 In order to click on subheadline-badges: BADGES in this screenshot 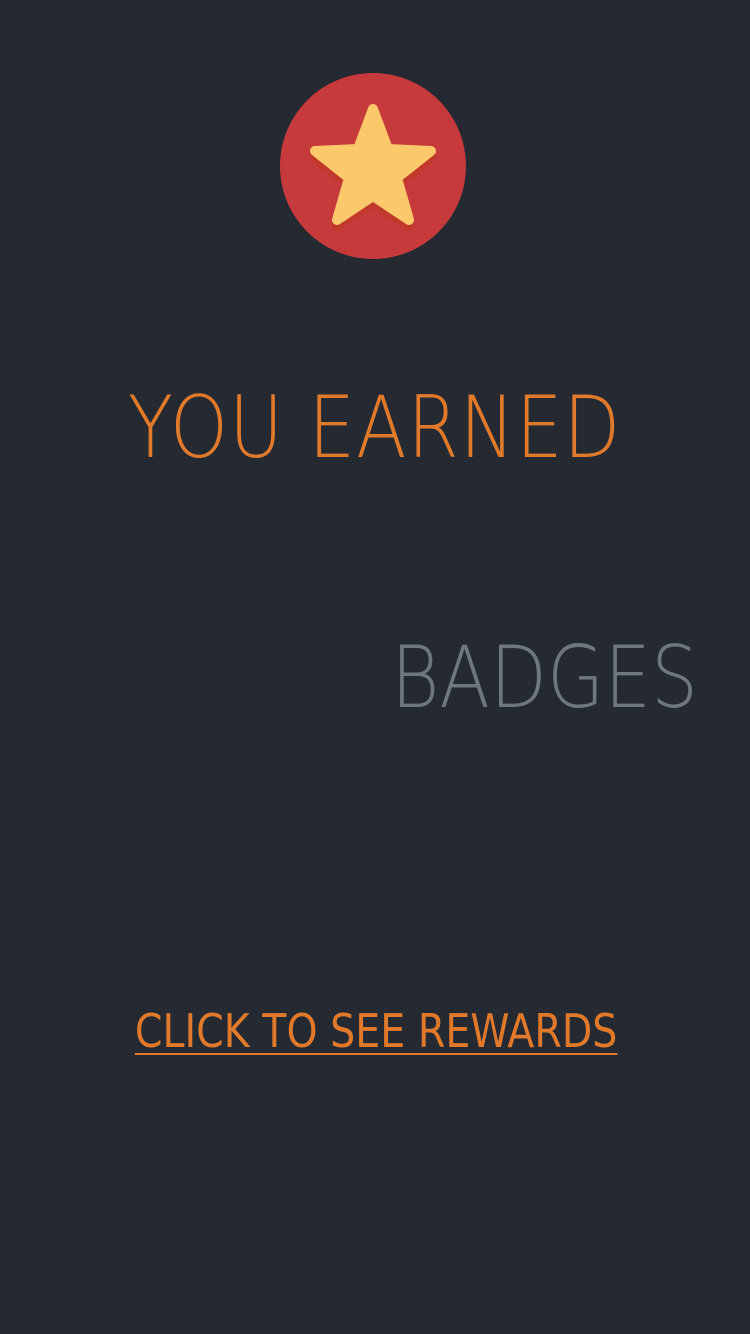, I will do `click(544, 678)`.